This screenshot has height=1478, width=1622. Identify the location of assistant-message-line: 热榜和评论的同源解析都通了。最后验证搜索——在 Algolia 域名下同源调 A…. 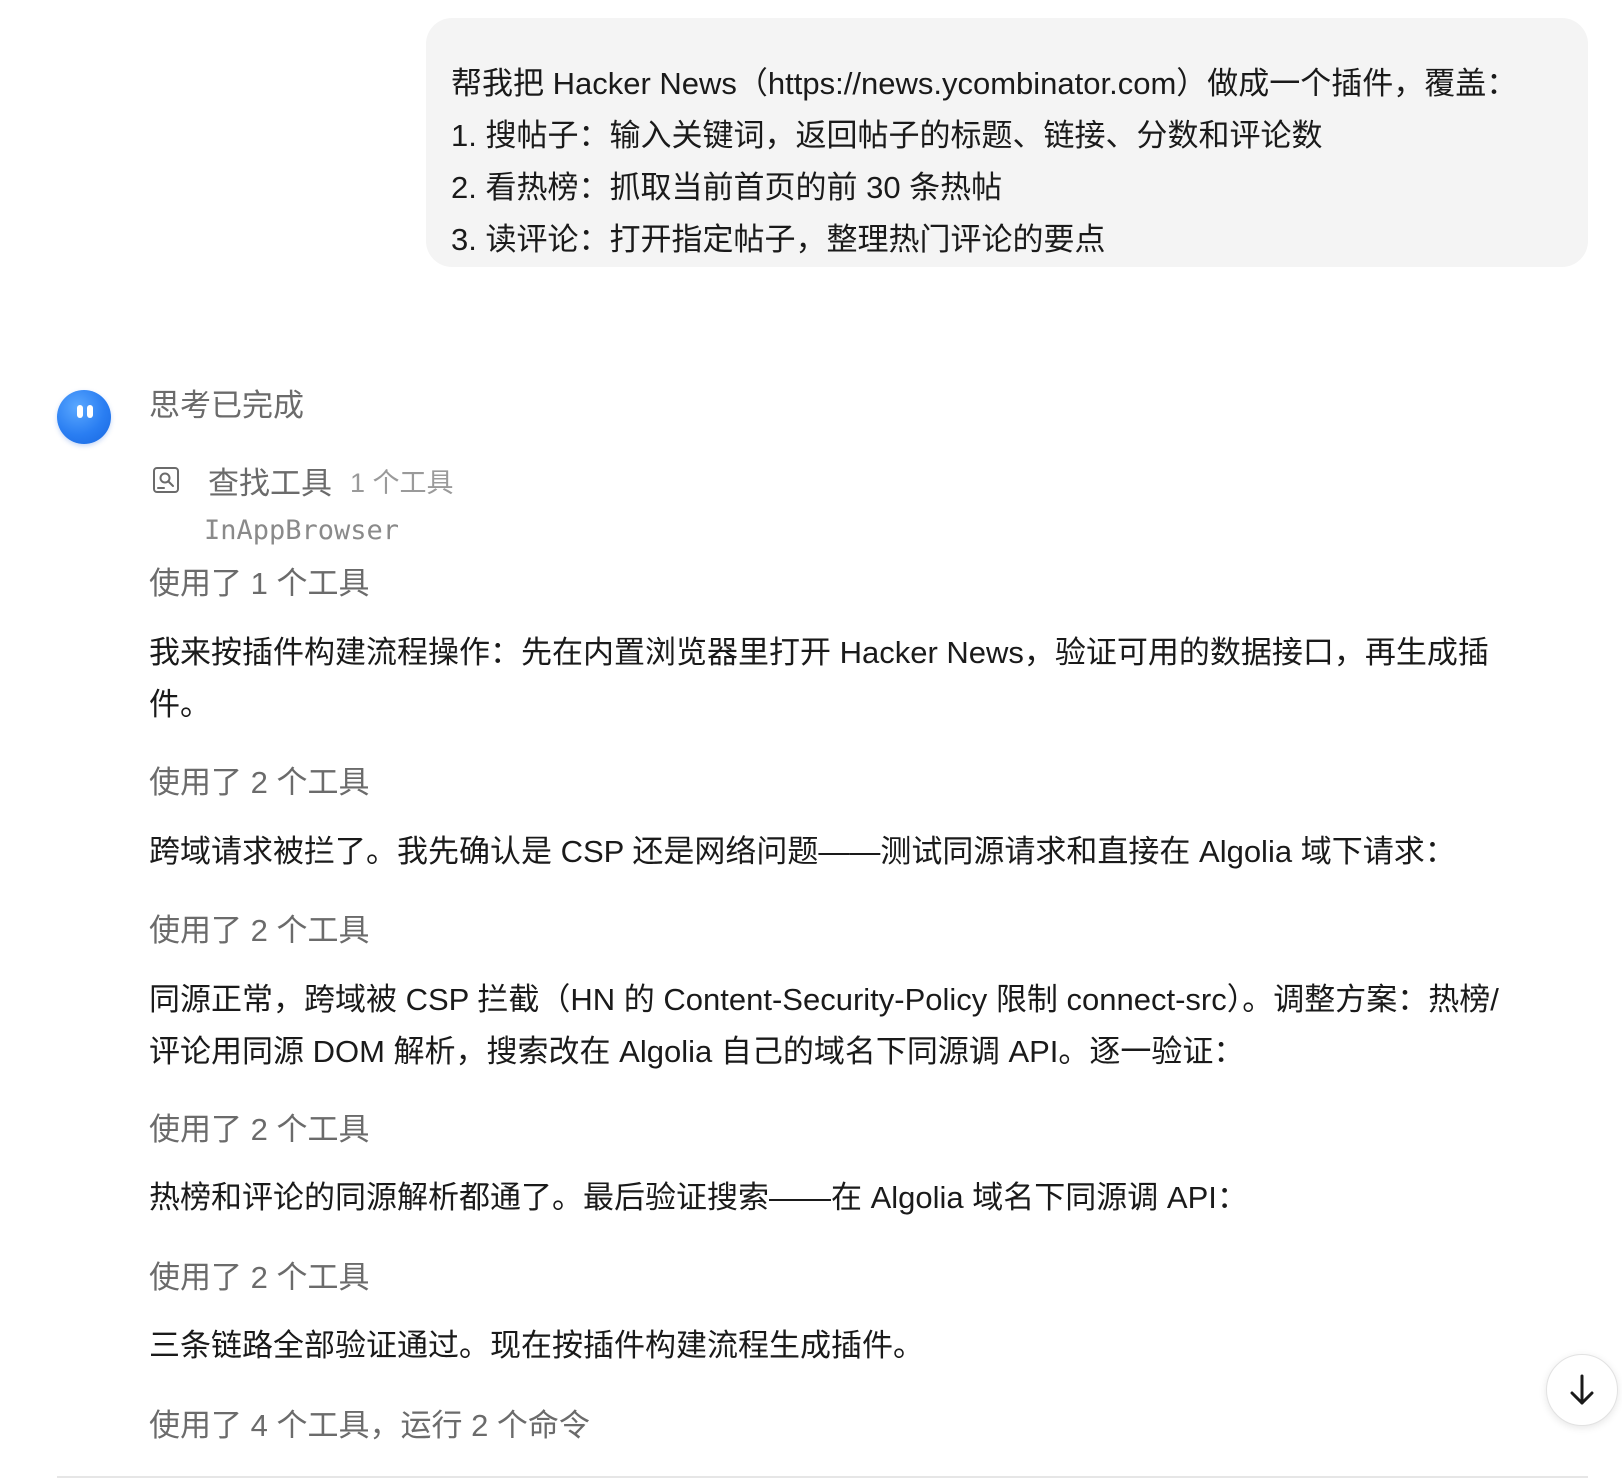
(698, 1197).